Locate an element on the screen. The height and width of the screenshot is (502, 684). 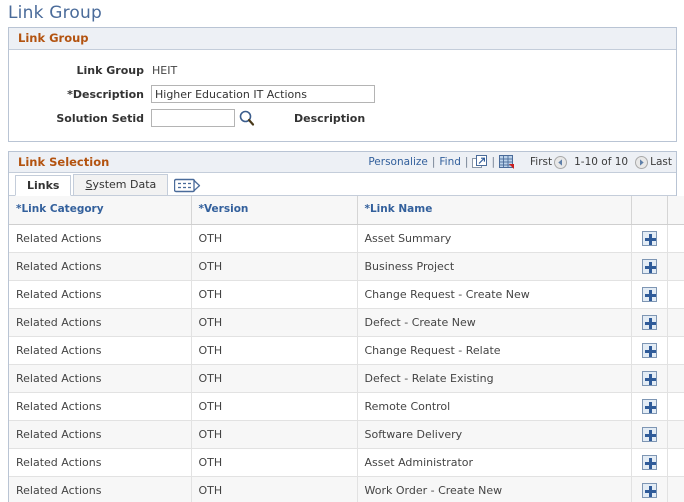
next-page-icon is located at coordinates (642, 162).